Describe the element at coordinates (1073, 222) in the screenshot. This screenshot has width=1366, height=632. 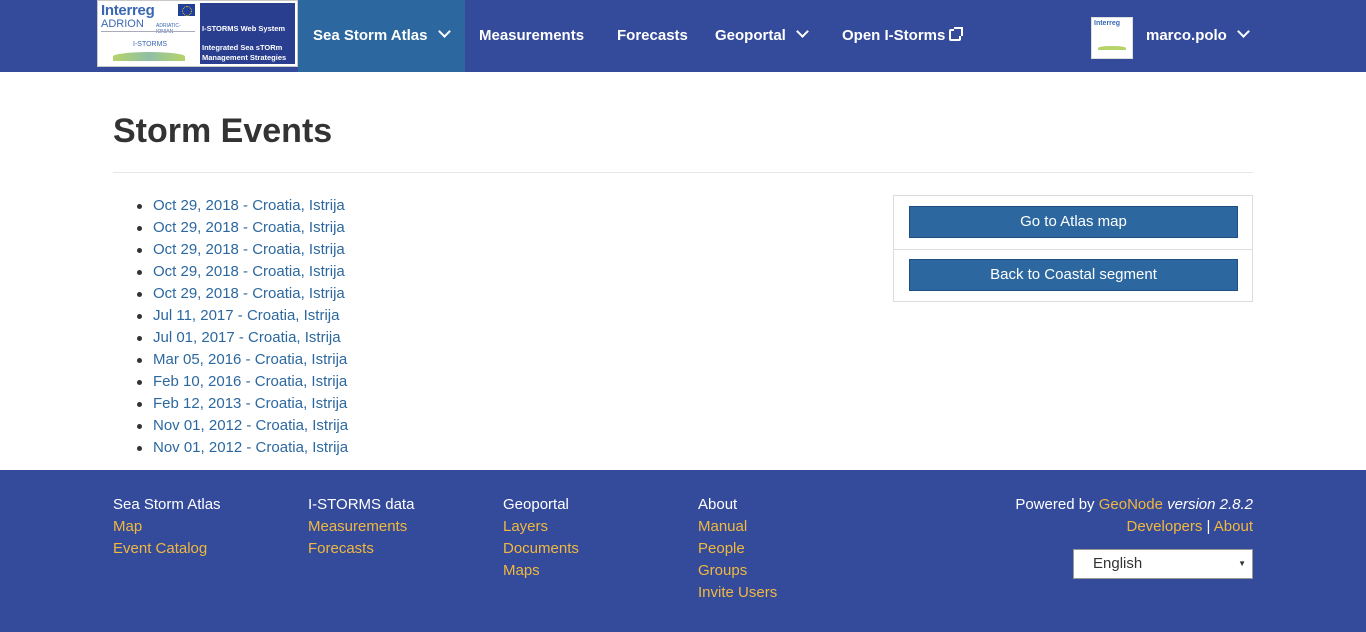
I see `go-to-atlas-map-button: Go to Atlas map` at that location.